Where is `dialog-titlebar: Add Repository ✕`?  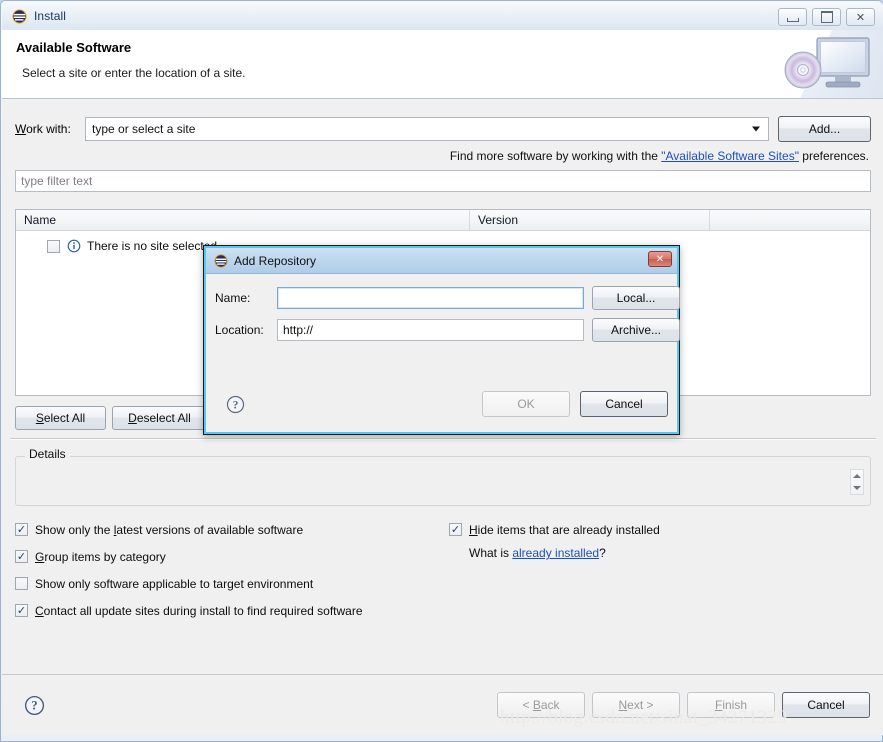
dialog-titlebar: Add Repository ✕ is located at coordinates (441, 261).